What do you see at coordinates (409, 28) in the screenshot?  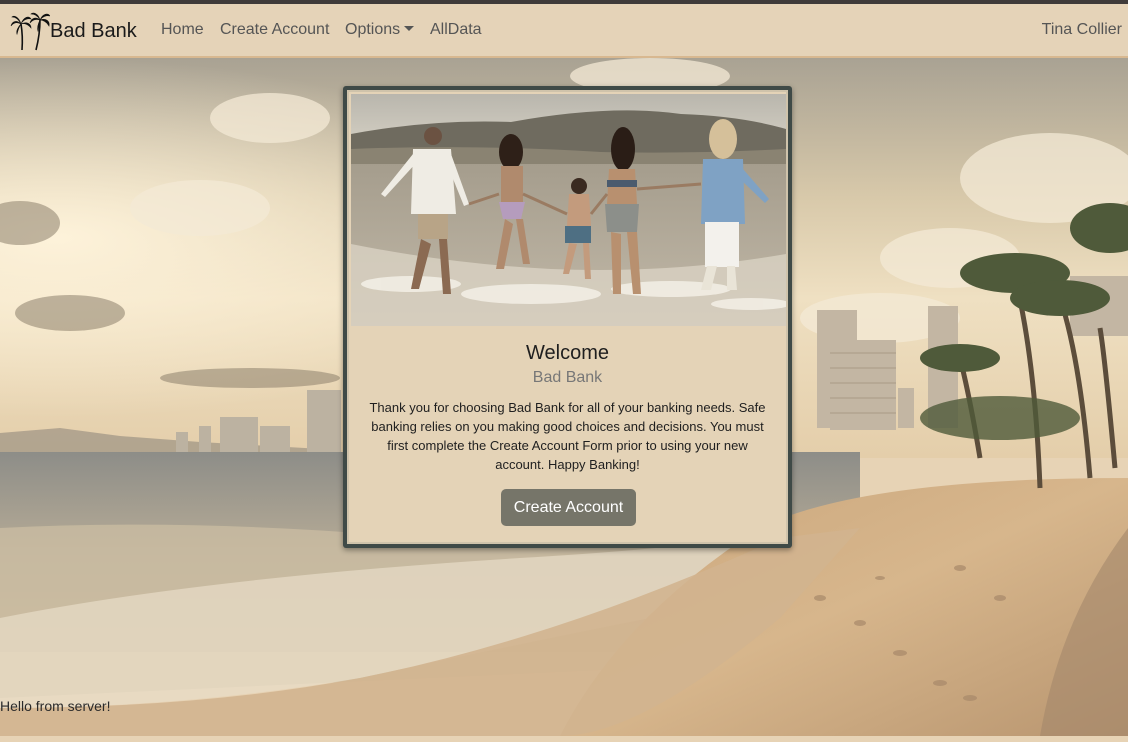 I see `chevron-down-icon` at bounding box center [409, 28].